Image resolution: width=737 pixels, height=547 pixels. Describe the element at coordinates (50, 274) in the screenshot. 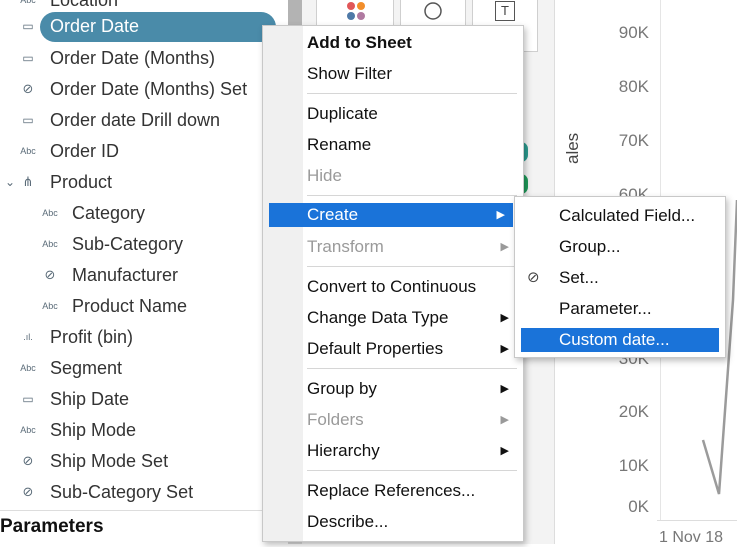

I see `paperclip-icon: ⊘` at that location.